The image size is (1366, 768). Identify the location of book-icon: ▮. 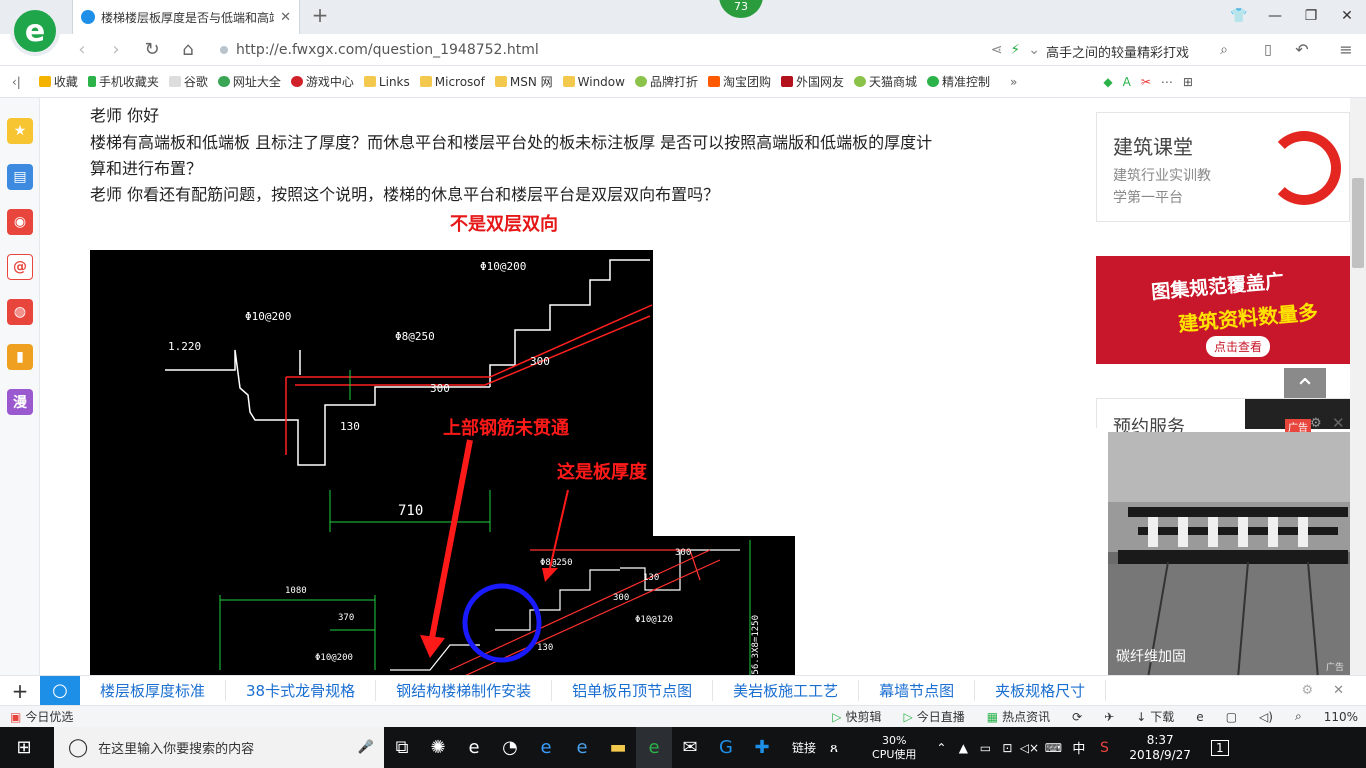
(20, 357).